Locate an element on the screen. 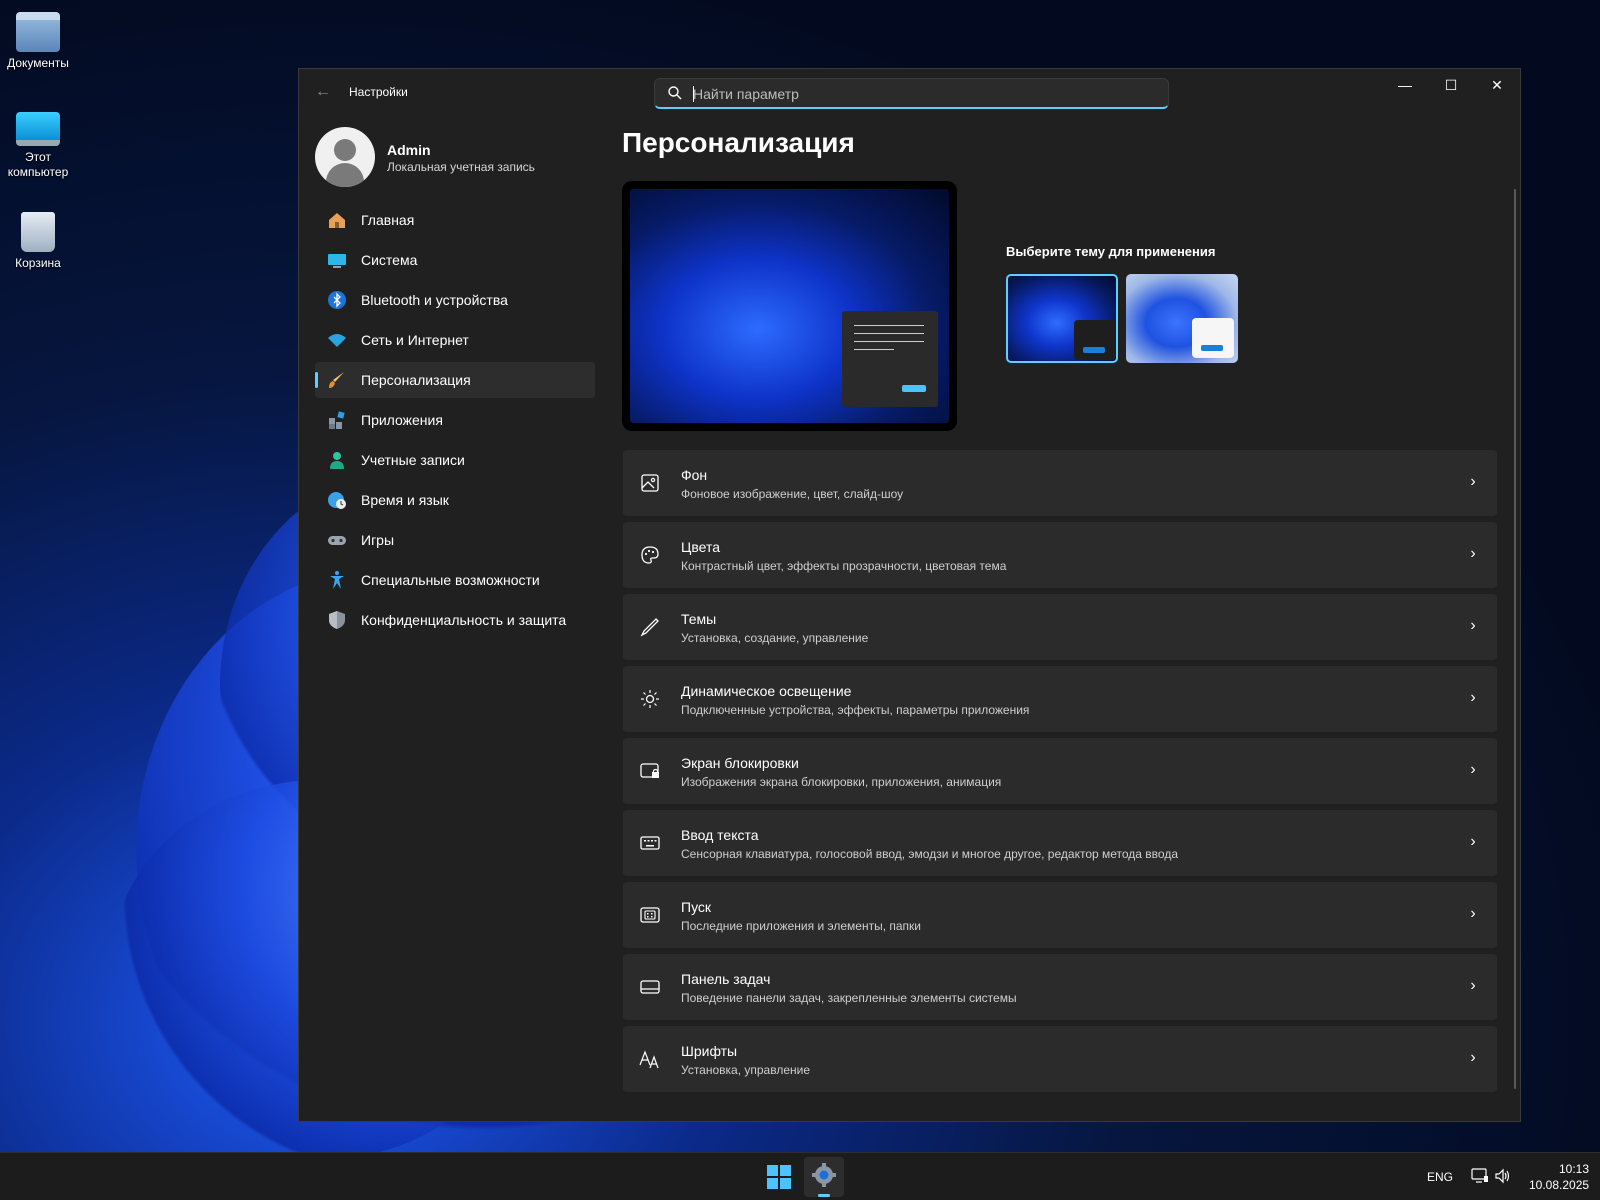 The height and width of the screenshot is (1200, 1600). theme-option-light is located at coordinates (1182, 318).